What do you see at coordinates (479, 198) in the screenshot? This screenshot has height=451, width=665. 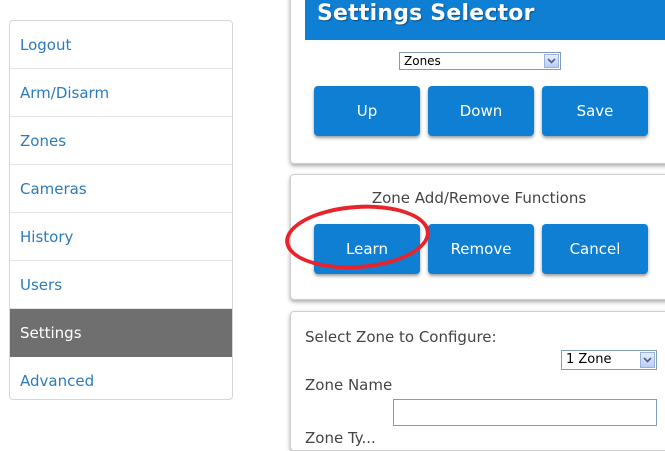 I see `zone-functions-caption: Zone Add/Remove Functions` at bounding box center [479, 198].